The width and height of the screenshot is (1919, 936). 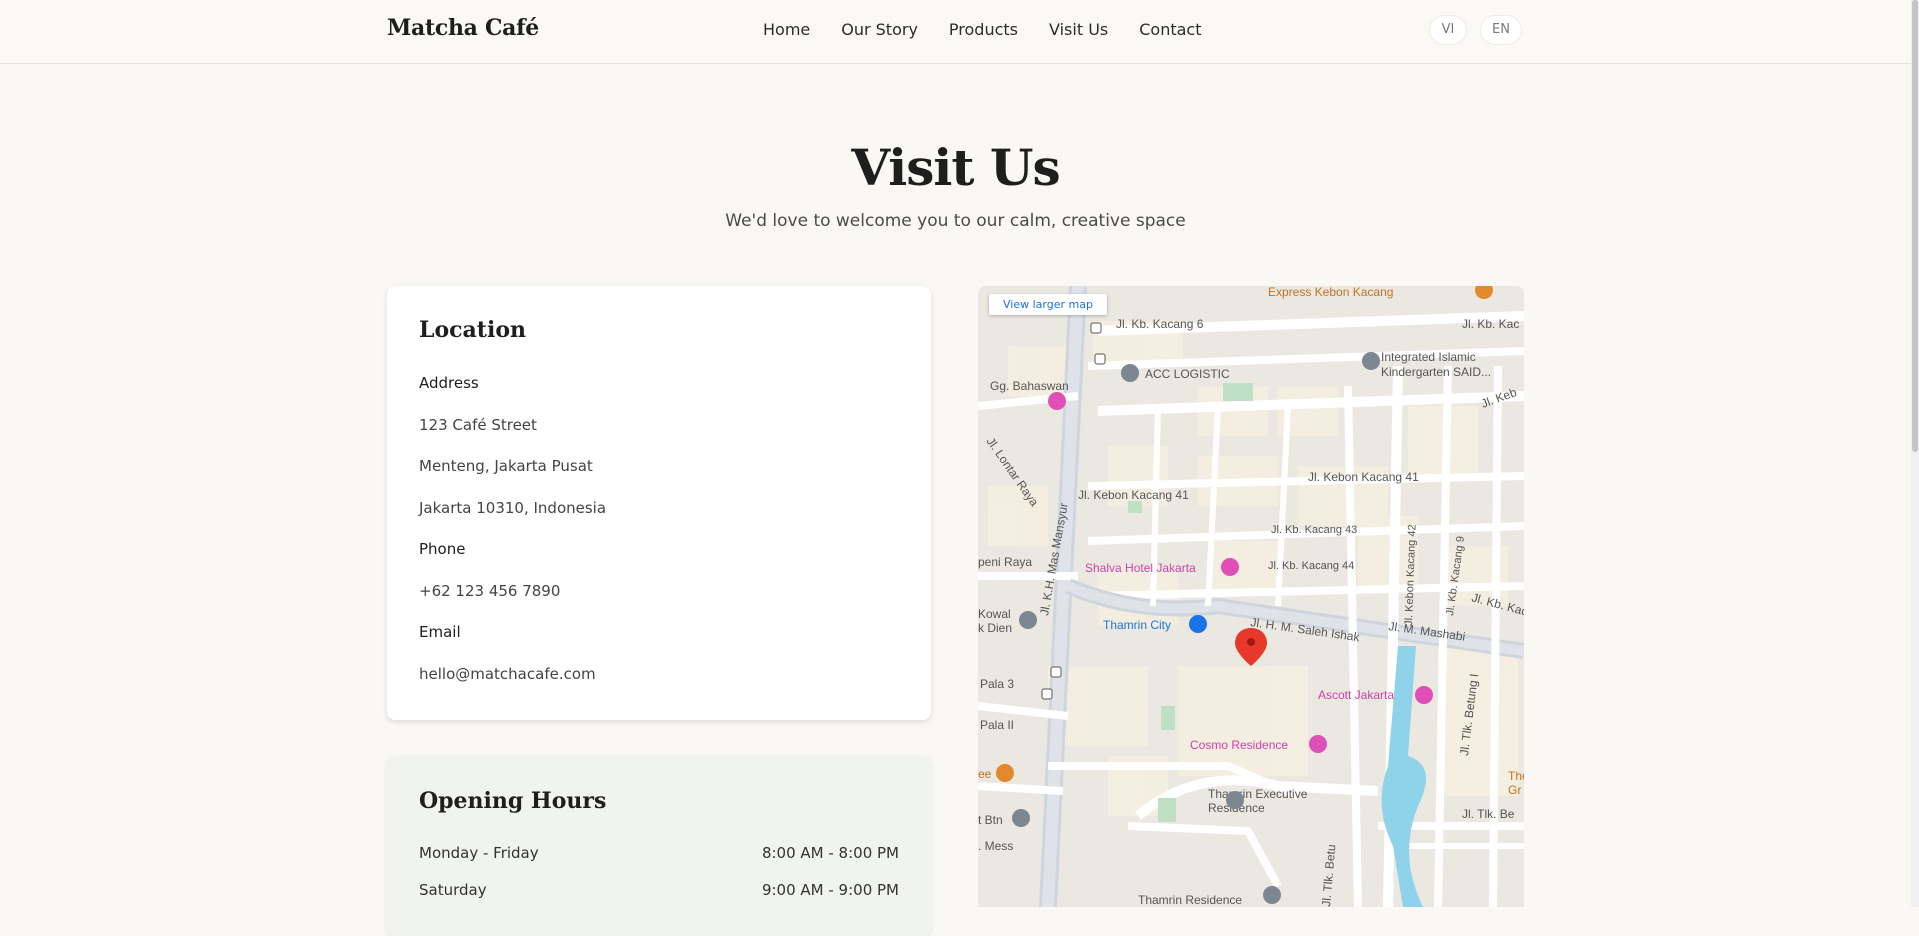 What do you see at coordinates (513, 801) in the screenshot?
I see `opening-hours-heading: Opening Hours` at bounding box center [513, 801].